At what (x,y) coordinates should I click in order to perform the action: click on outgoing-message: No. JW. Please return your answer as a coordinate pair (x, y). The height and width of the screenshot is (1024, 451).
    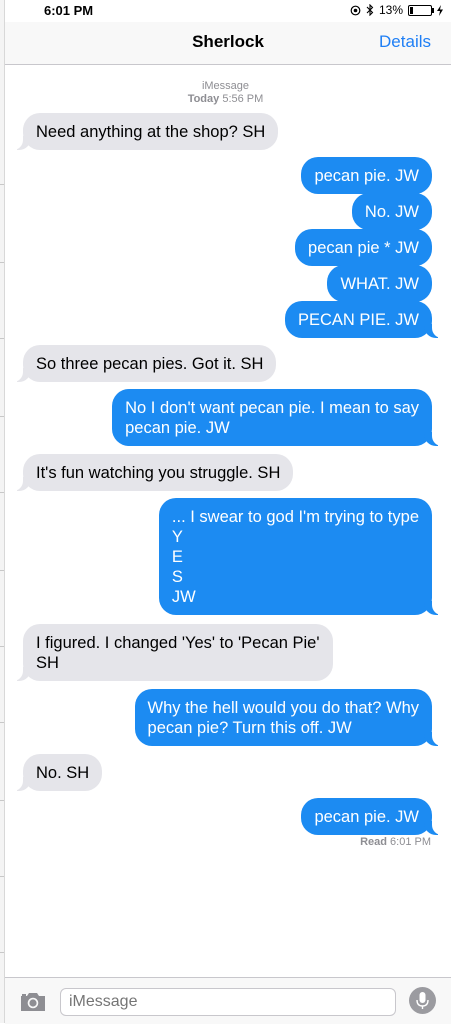
    Looking at the image, I should click on (391, 211).